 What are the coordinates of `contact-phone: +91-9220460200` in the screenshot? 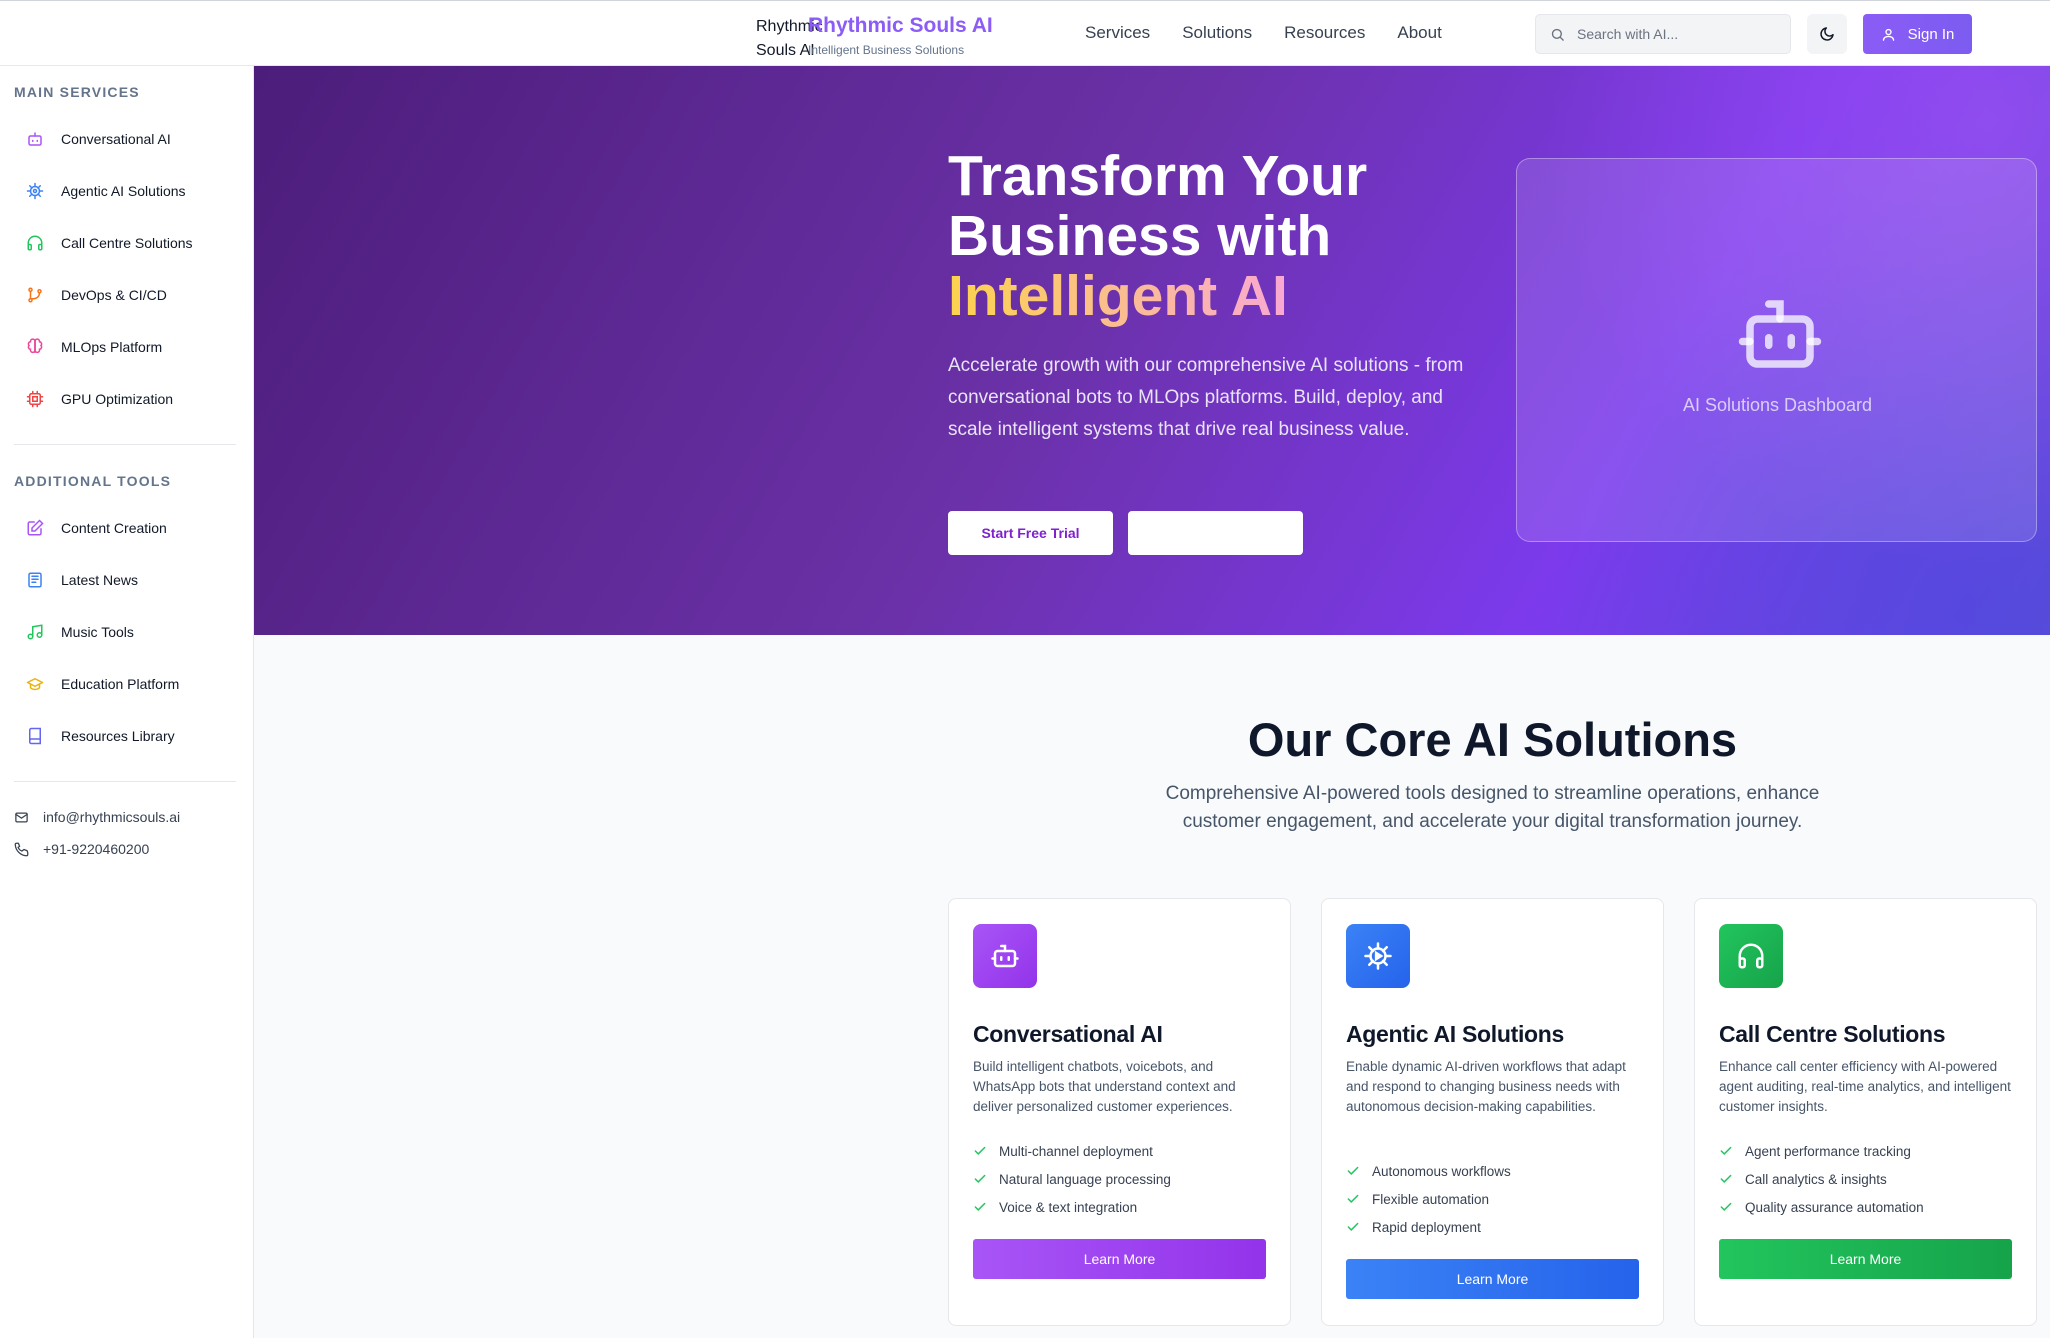 It's located at (81, 849).